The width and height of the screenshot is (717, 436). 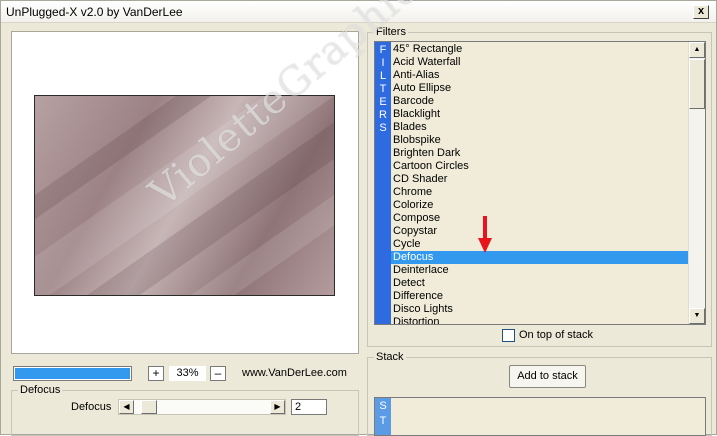 What do you see at coordinates (539, 75) in the screenshot?
I see `filter-item: Anti-Alias` at bounding box center [539, 75].